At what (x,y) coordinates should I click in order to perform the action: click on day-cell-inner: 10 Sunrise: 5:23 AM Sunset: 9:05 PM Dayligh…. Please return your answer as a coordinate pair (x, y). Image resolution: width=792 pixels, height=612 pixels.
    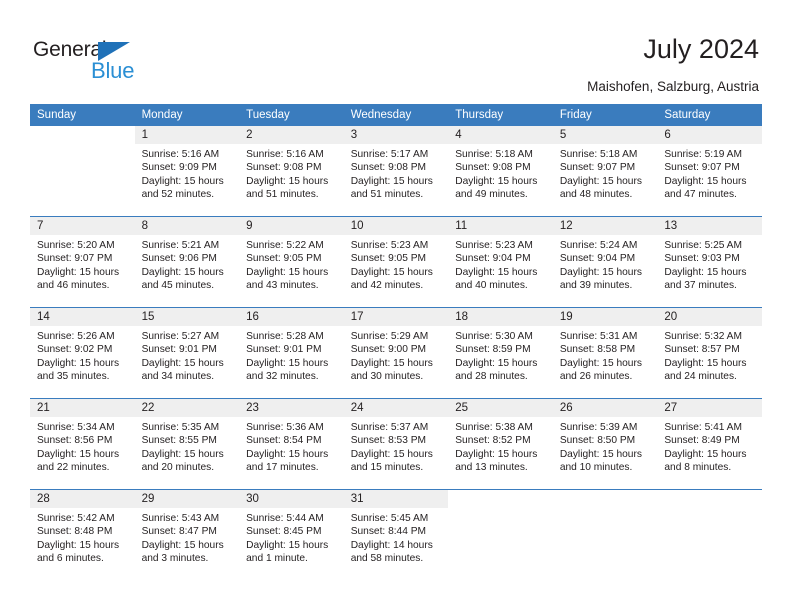
    Looking at the image, I should click on (396, 262).